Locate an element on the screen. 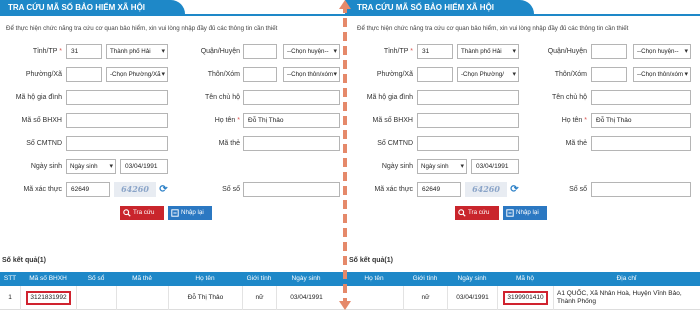 The height and width of the screenshot is (310, 700). column-header: Địa chỉ is located at coordinates (626, 278).